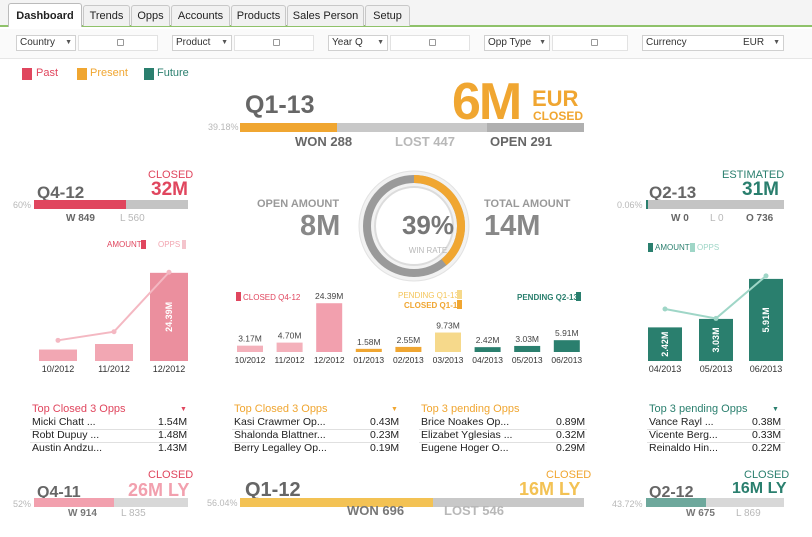  I want to click on center-legend-pending-q213: PENDING Q2-13, so click(547, 297).